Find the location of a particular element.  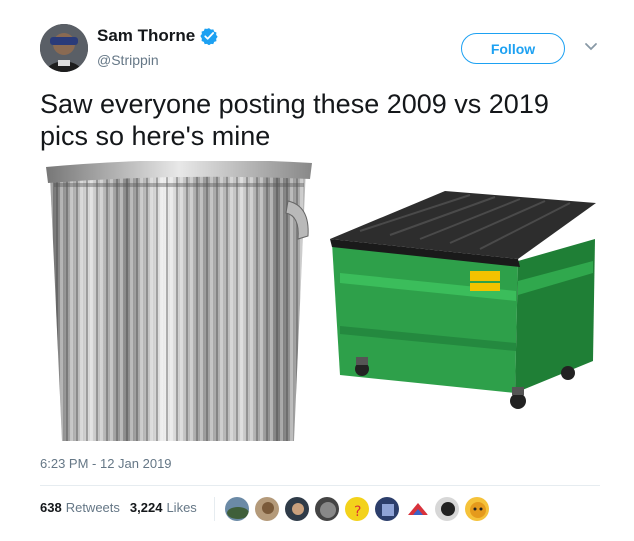

author-handle: @Strippin is located at coordinates (128, 60).